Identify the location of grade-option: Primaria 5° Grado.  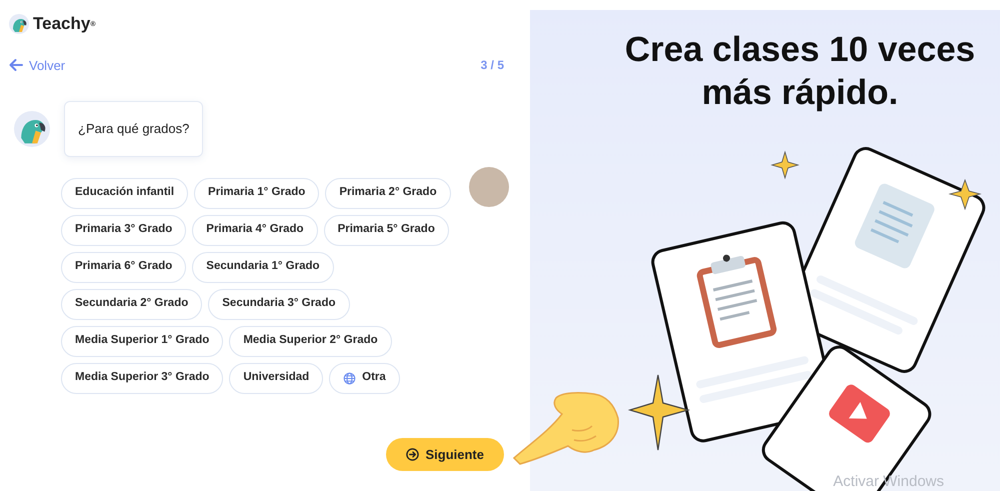
(386, 230).